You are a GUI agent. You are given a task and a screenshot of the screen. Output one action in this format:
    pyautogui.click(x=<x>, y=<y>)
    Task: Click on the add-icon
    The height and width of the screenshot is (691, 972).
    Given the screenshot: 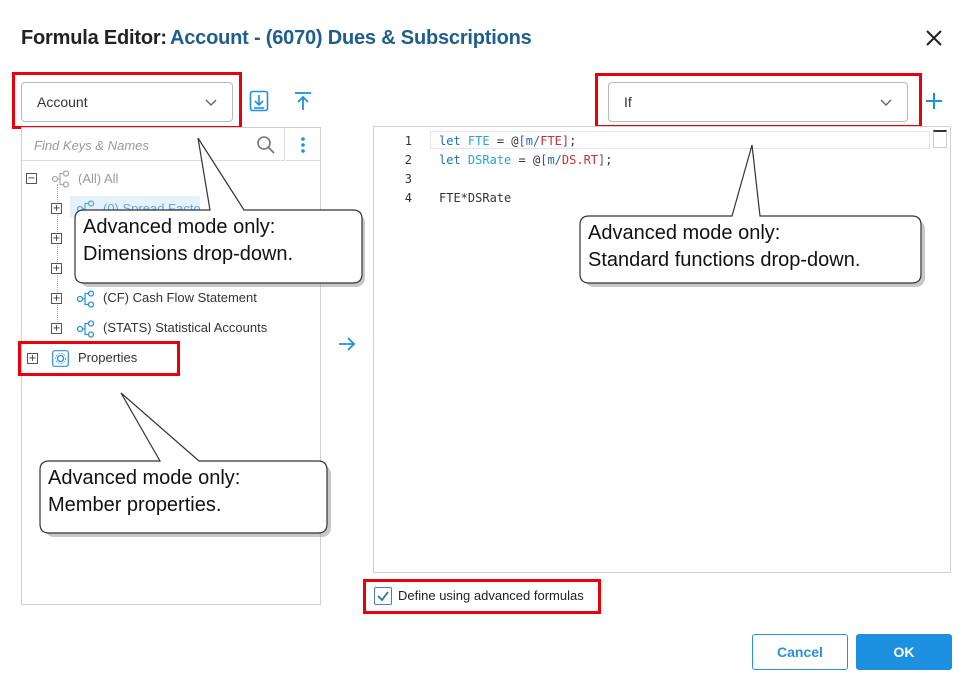 What is the action you would take?
    pyautogui.click(x=934, y=101)
    